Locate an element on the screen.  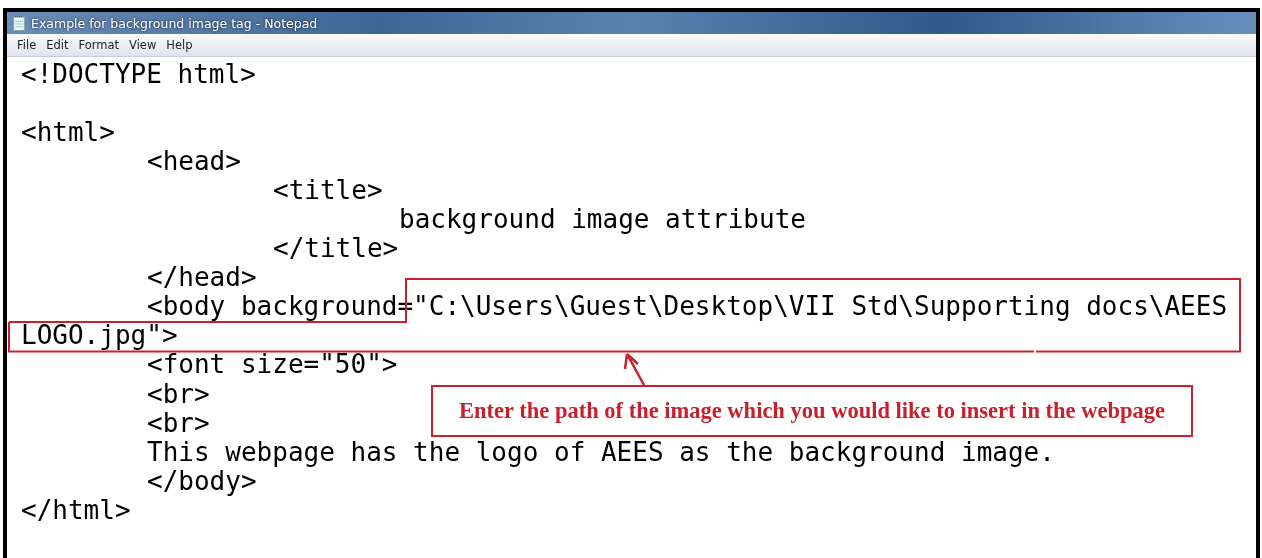
window-title: Example for background image tag - Notepad is located at coordinates (174, 23).